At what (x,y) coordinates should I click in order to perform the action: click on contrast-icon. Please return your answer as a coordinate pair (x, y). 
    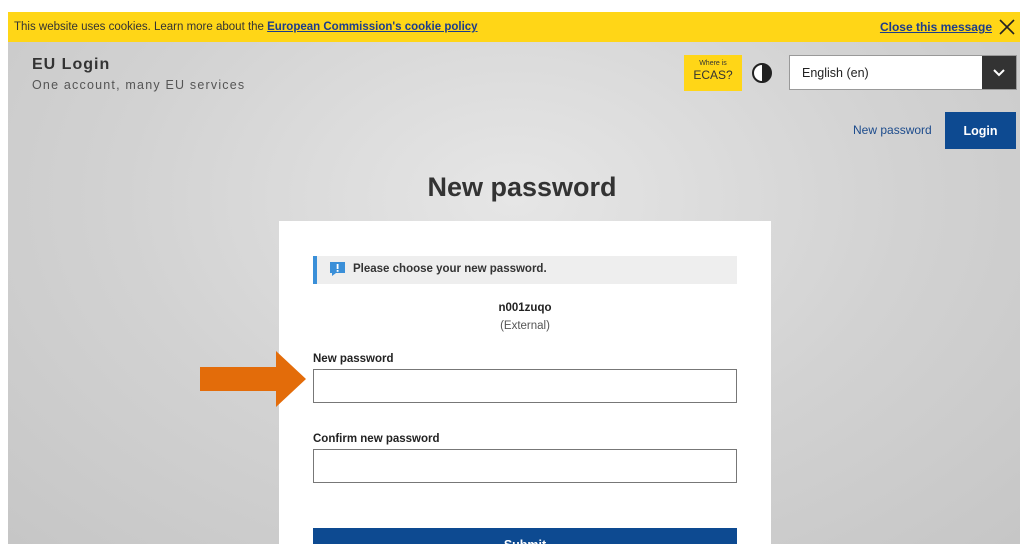
    Looking at the image, I should click on (762, 73).